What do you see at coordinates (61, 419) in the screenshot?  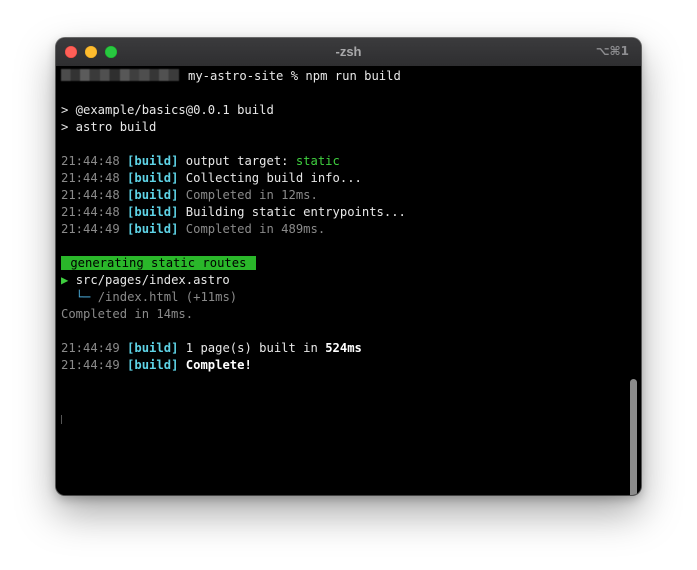 I see `text-cursor` at bounding box center [61, 419].